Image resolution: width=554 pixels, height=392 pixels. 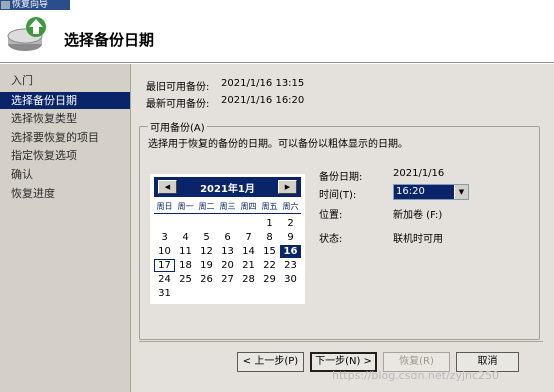 What do you see at coordinates (269, 206) in the screenshot?
I see `weekday-header: 周五` at bounding box center [269, 206].